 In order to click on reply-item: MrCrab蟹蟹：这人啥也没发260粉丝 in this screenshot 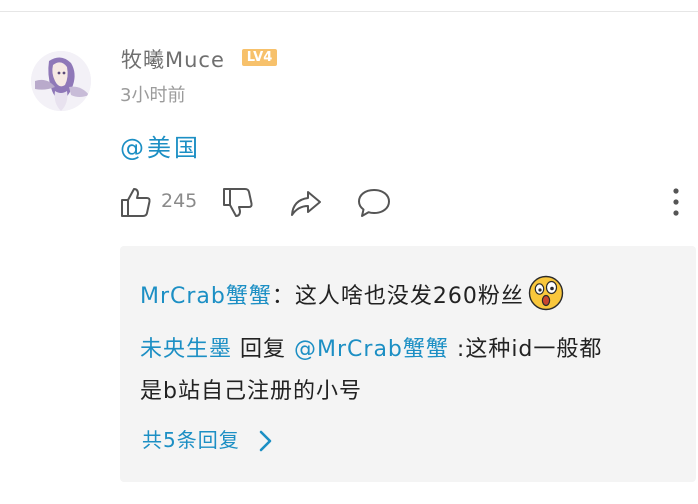, I will do `click(352, 293)`.